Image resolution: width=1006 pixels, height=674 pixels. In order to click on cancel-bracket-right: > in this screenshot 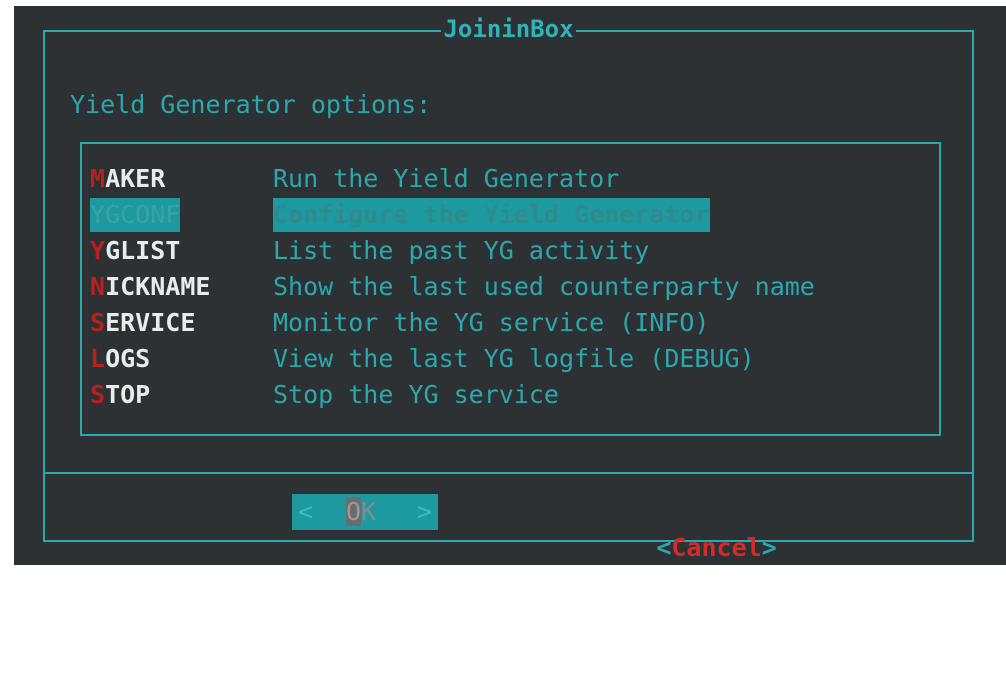, I will do `click(769, 547)`.